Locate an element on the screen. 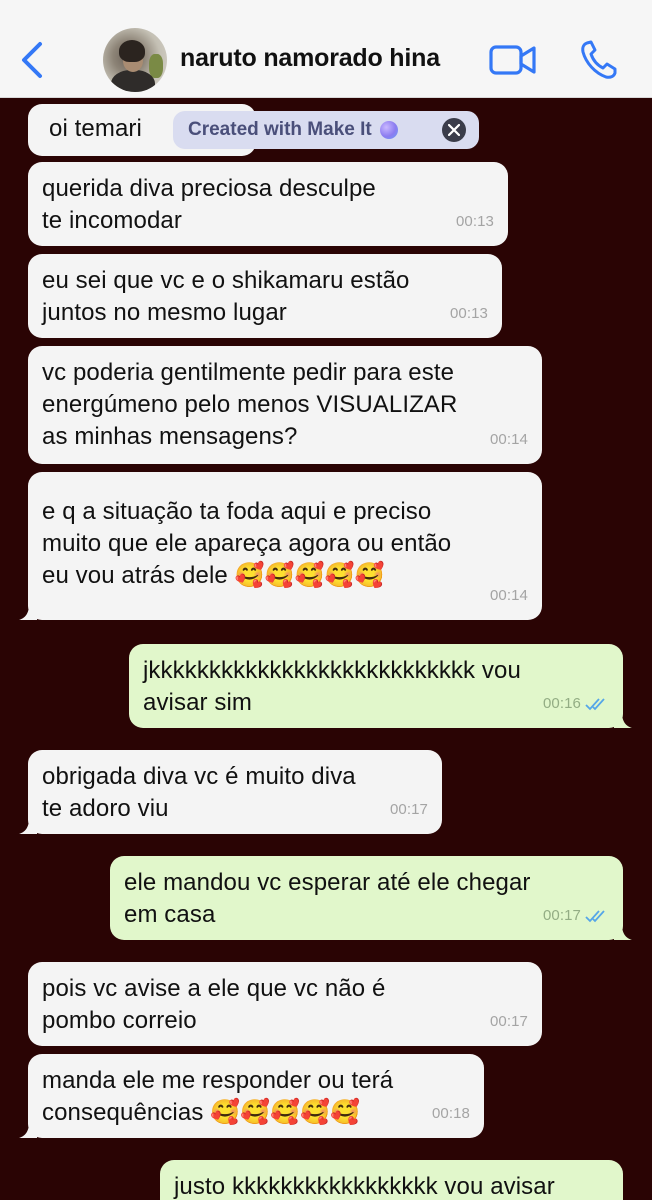  avatar-hair is located at coordinates (132, 51).